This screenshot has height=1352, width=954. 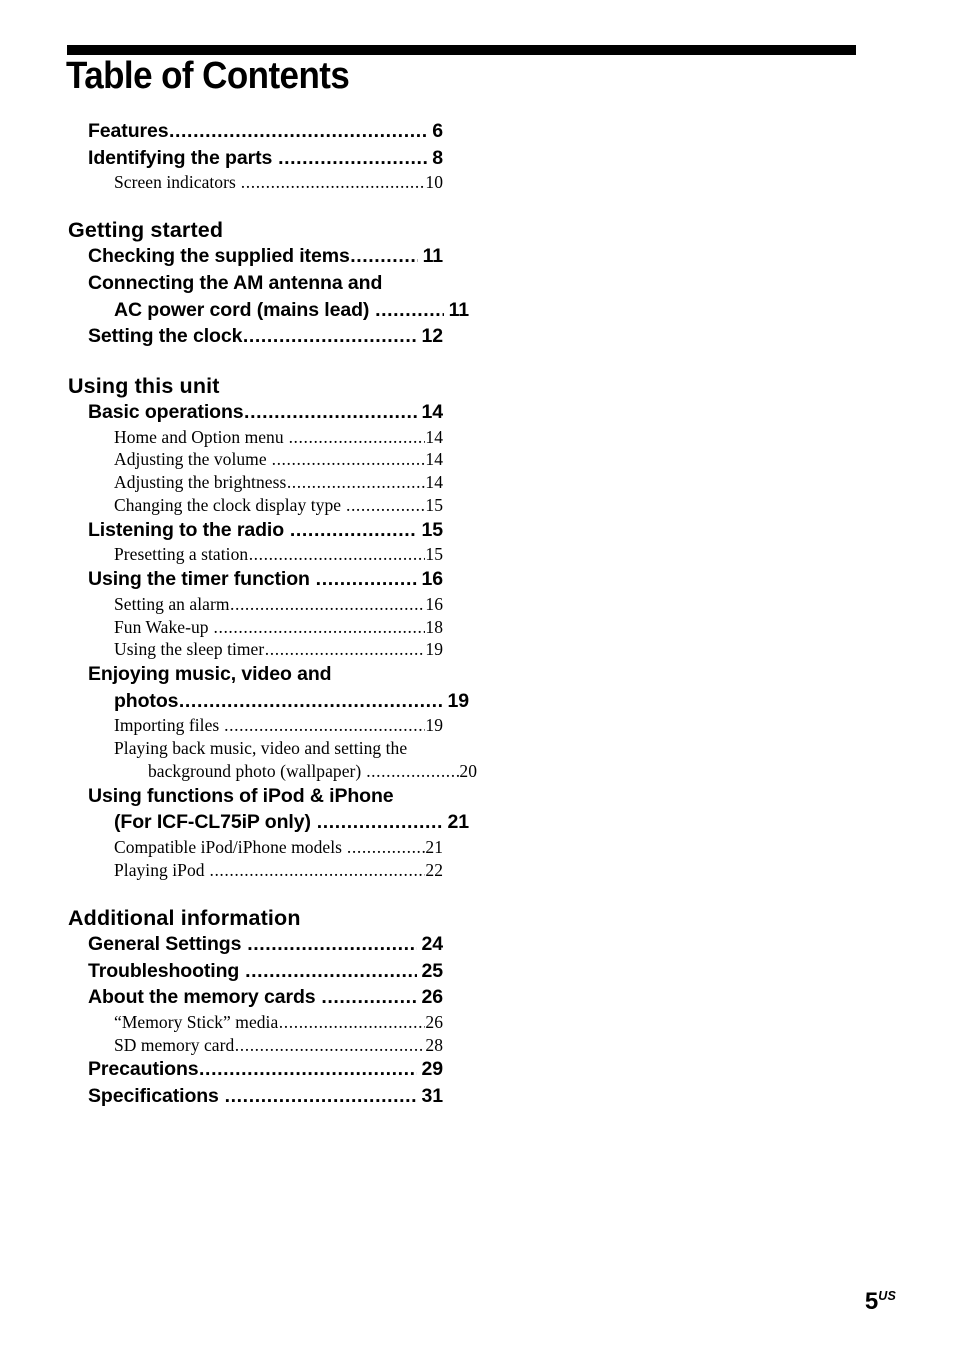 I want to click on toc-entry-row: Features 6, so click(x=265, y=131).